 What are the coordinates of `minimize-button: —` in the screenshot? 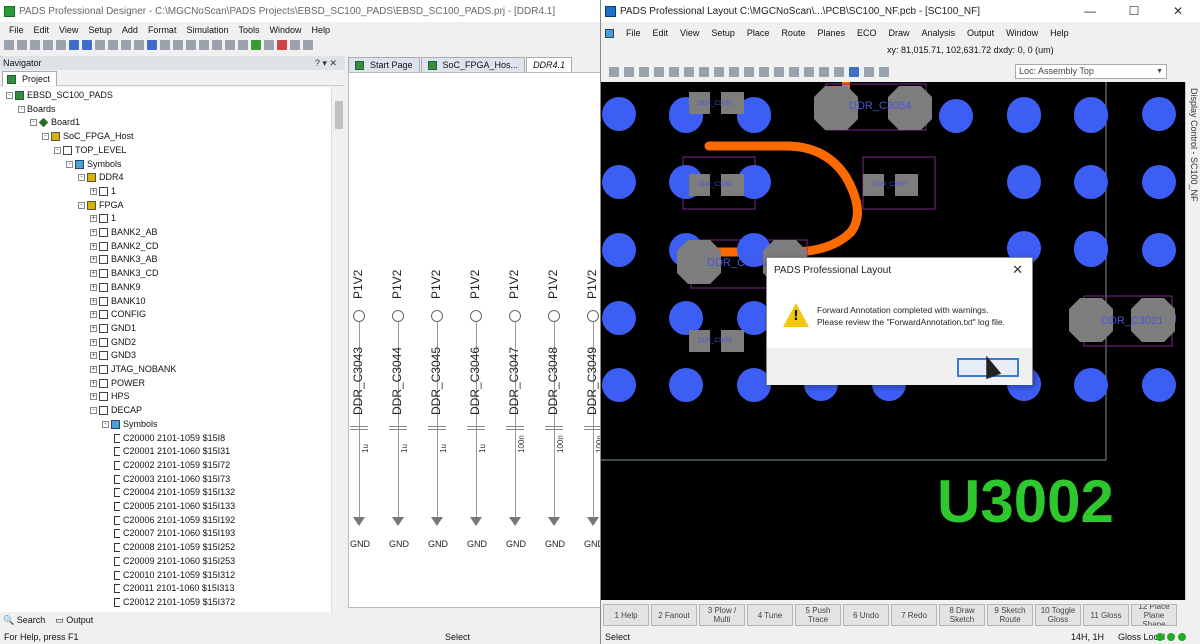 It's located at (1090, 11).